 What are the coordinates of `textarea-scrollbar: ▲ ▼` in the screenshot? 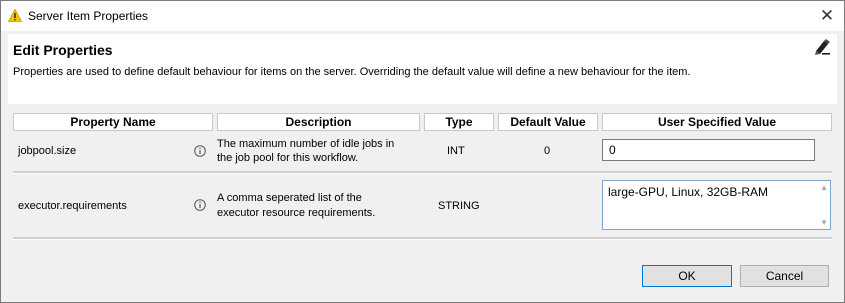 It's located at (822, 205).